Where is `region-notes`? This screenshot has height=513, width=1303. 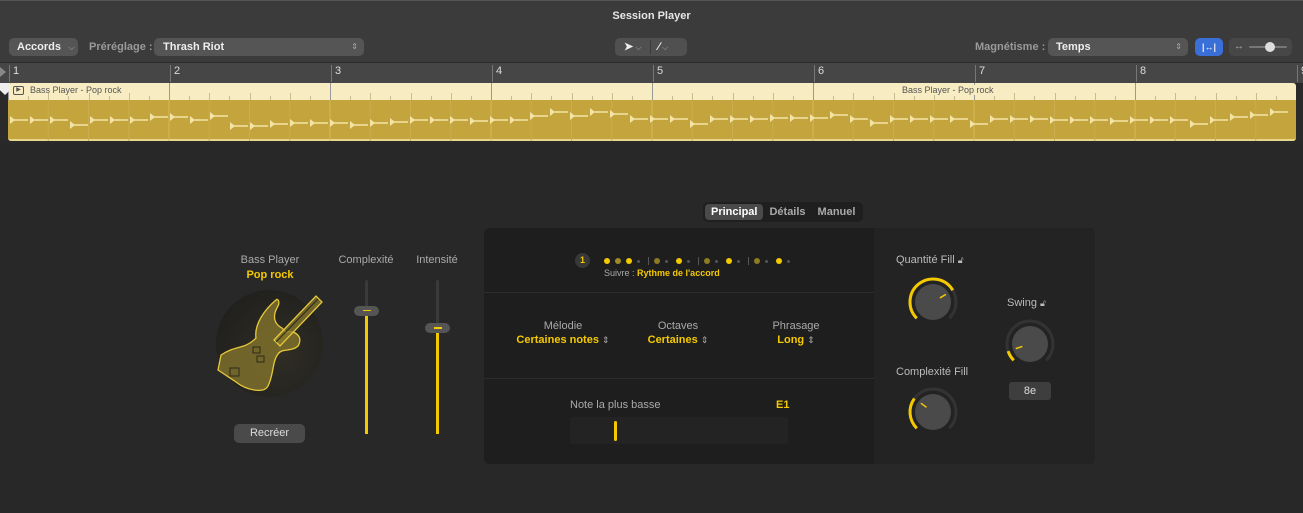 region-notes is located at coordinates (652, 120).